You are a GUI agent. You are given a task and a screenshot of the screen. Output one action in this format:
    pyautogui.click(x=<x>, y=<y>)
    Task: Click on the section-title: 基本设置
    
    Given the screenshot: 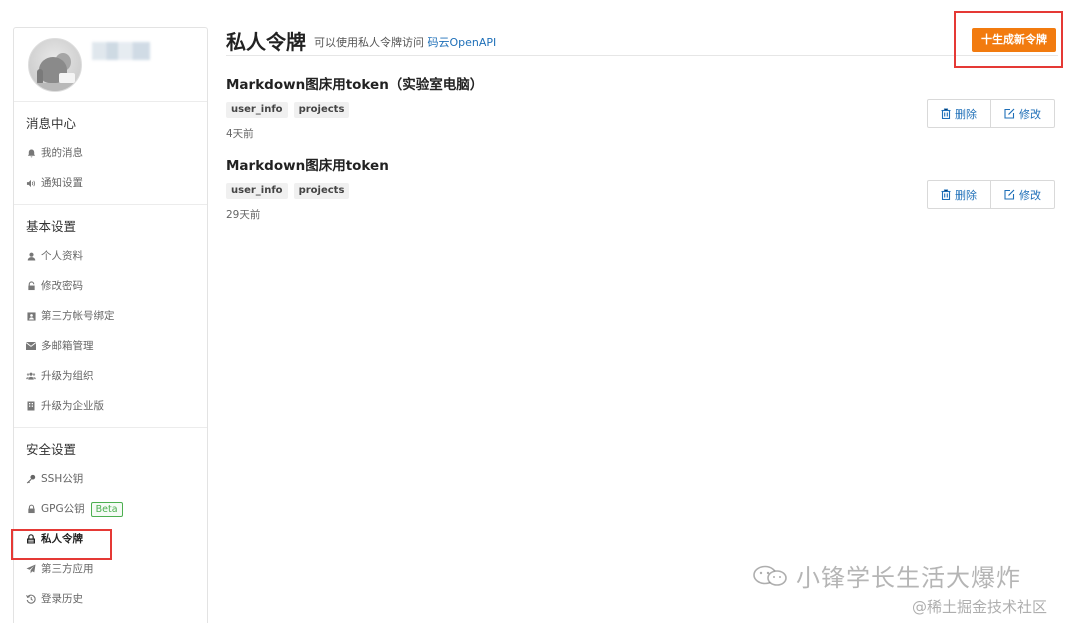 What is the action you would take?
    pyautogui.click(x=51, y=226)
    